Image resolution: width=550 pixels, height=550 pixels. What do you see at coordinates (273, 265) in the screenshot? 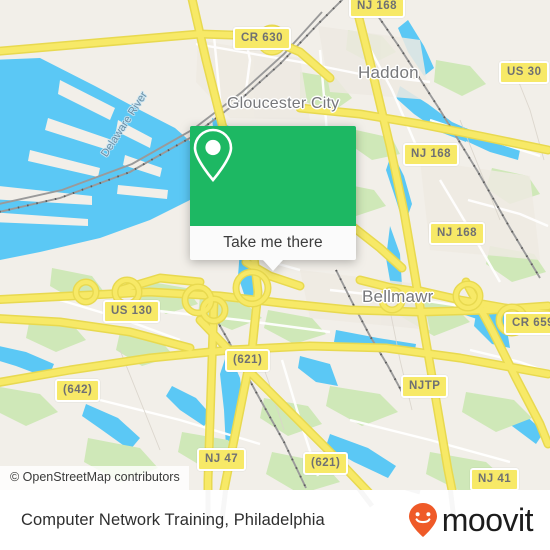
I see `popup-pointer-tail` at bounding box center [273, 265].